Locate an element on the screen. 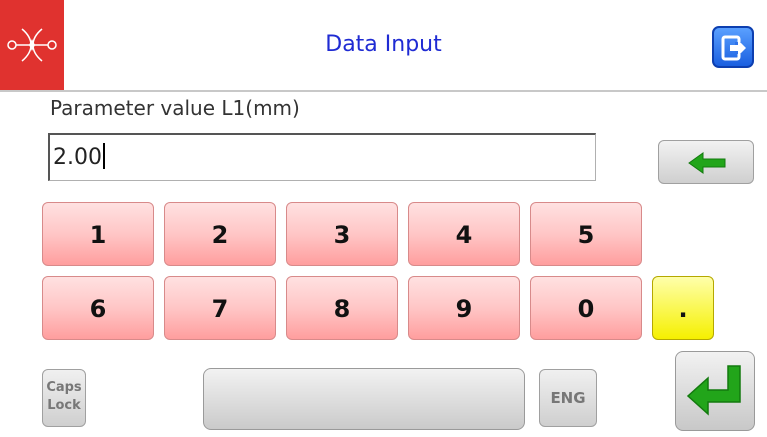 The image size is (767, 437). exit-button is located at coordinates (733, 47).